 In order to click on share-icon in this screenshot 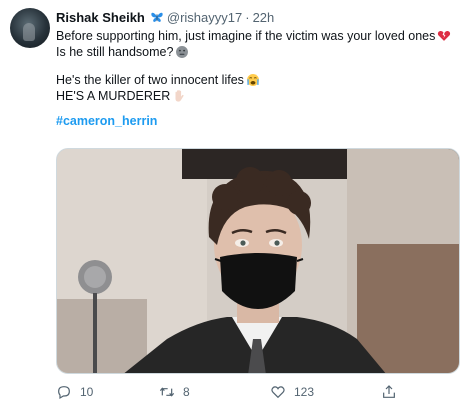, I will do `click(389, 391)`.